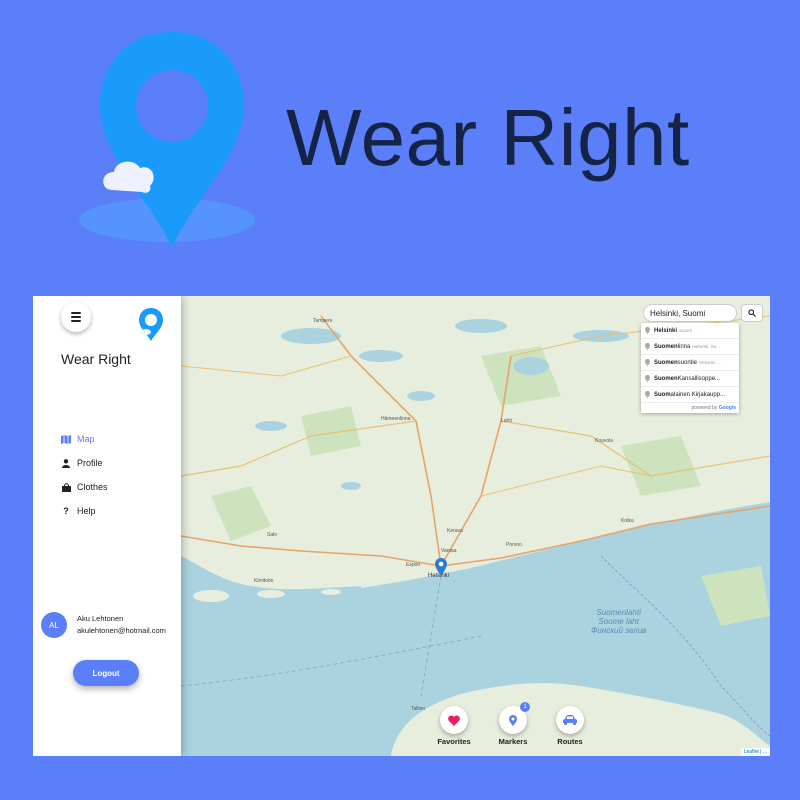 The height and width of the screenshot is (800, 800). Describe the element at coordinates (106, 673) in the screenshot. I see `logout-button: Logout` at that location.